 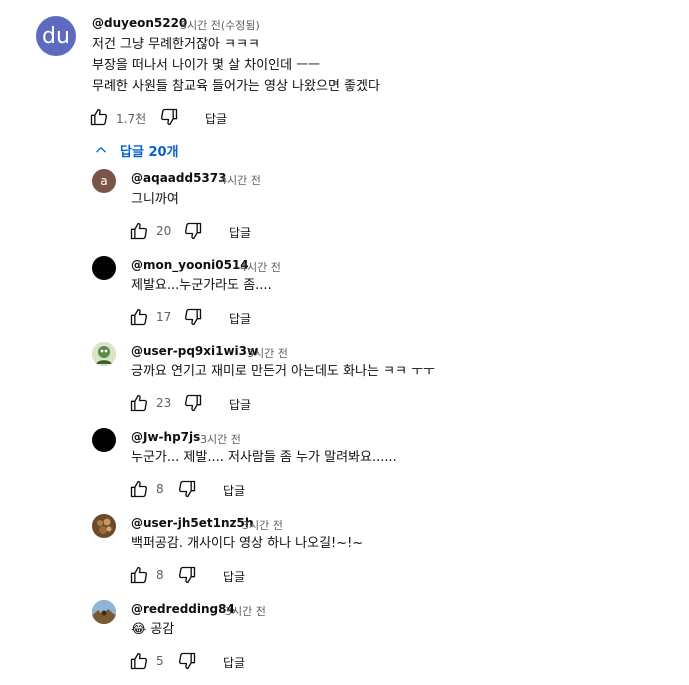 I want to click on replies-toggle-button: 답글 20개, so click(x=136, y=150).